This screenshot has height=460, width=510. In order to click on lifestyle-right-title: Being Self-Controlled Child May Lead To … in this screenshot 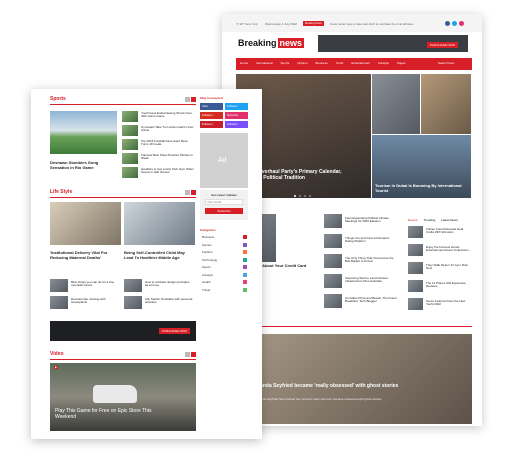, I will do `click(159, 255)`.